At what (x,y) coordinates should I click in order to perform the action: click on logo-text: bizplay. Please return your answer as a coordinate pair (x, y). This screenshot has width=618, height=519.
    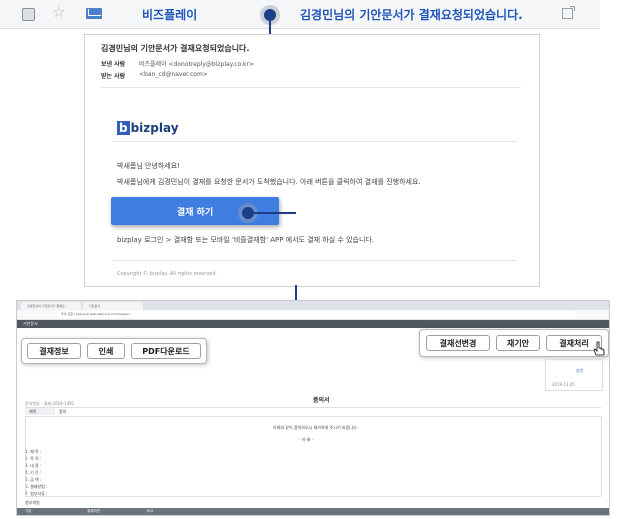
    Looking at the image, I should click on (154, 128).